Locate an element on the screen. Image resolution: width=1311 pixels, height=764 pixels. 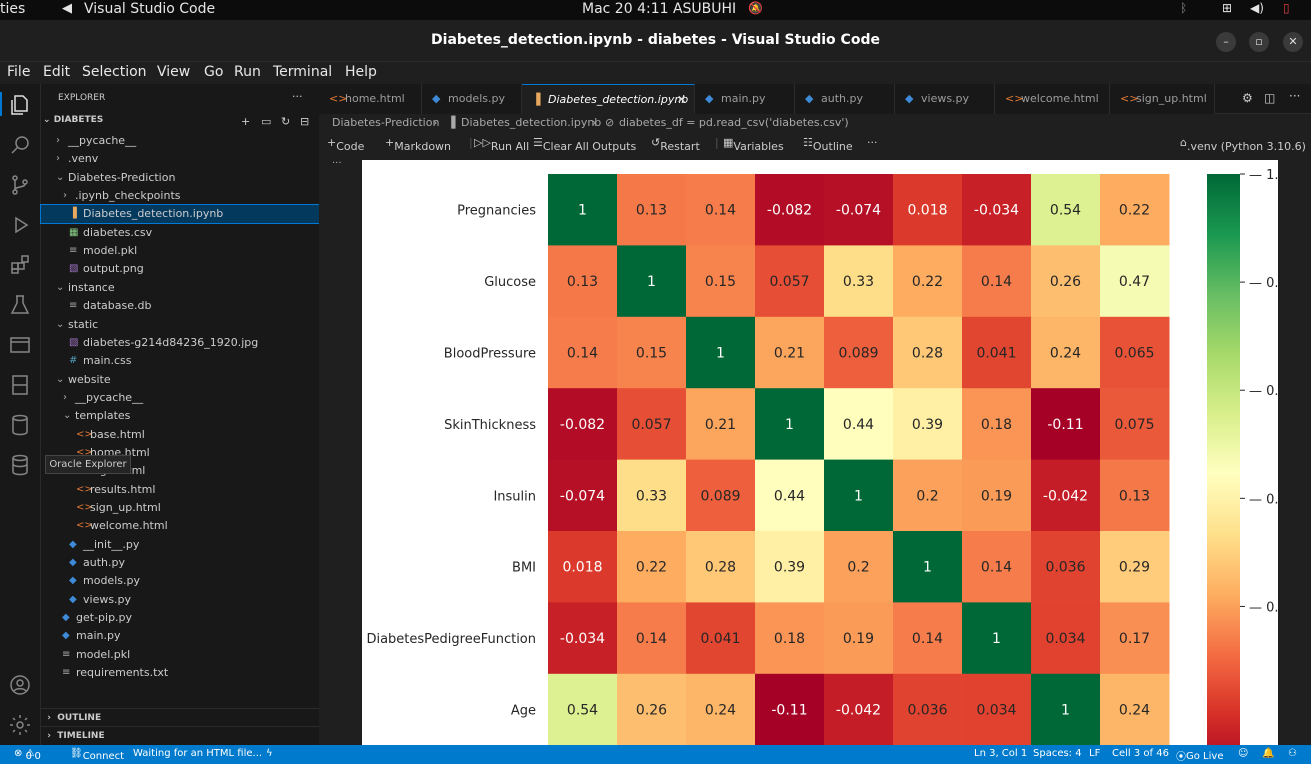
colorbar-tick-label: — 0.4 is located at coordinates (1268, 499).